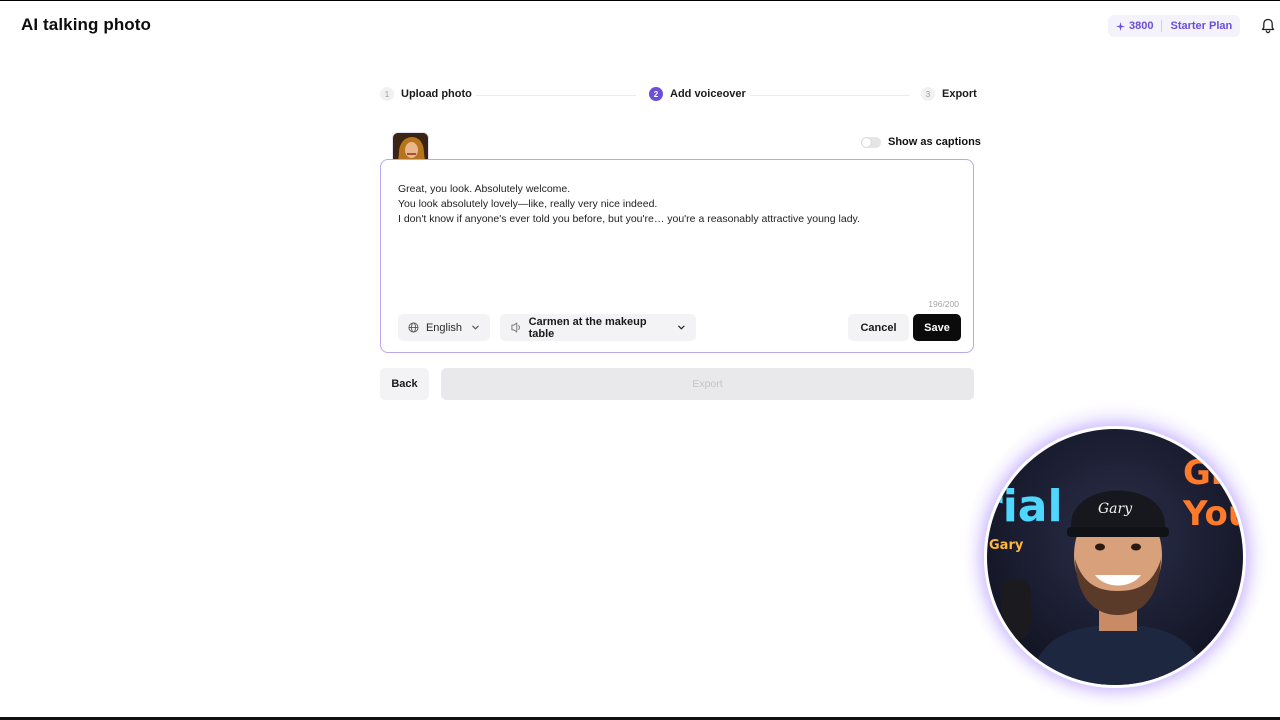  What do you see at coordinates (1141, 26) in the screenshot?
I see `credits-amount: 3800` at bounding box center [1141, 26].